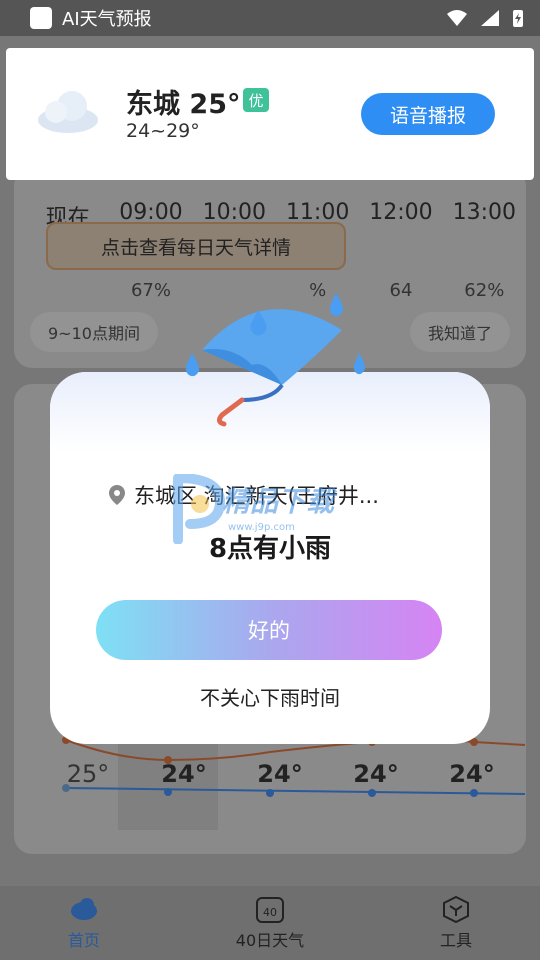 This screenshot has height=960, width=540. Describe the element at coordinates (83, 940) in the screenshot. I see `nav-label: 首页` at that location.